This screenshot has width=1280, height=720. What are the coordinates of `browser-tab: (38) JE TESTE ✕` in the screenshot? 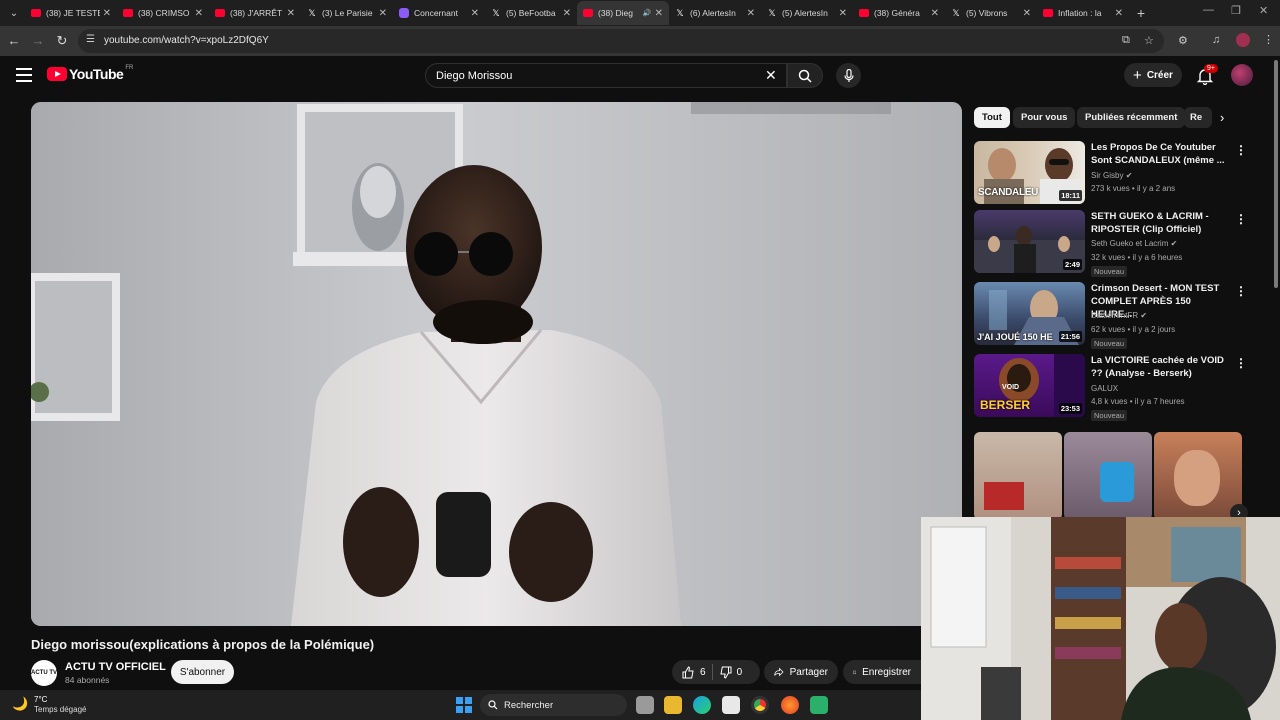 It's located at (71, 13).